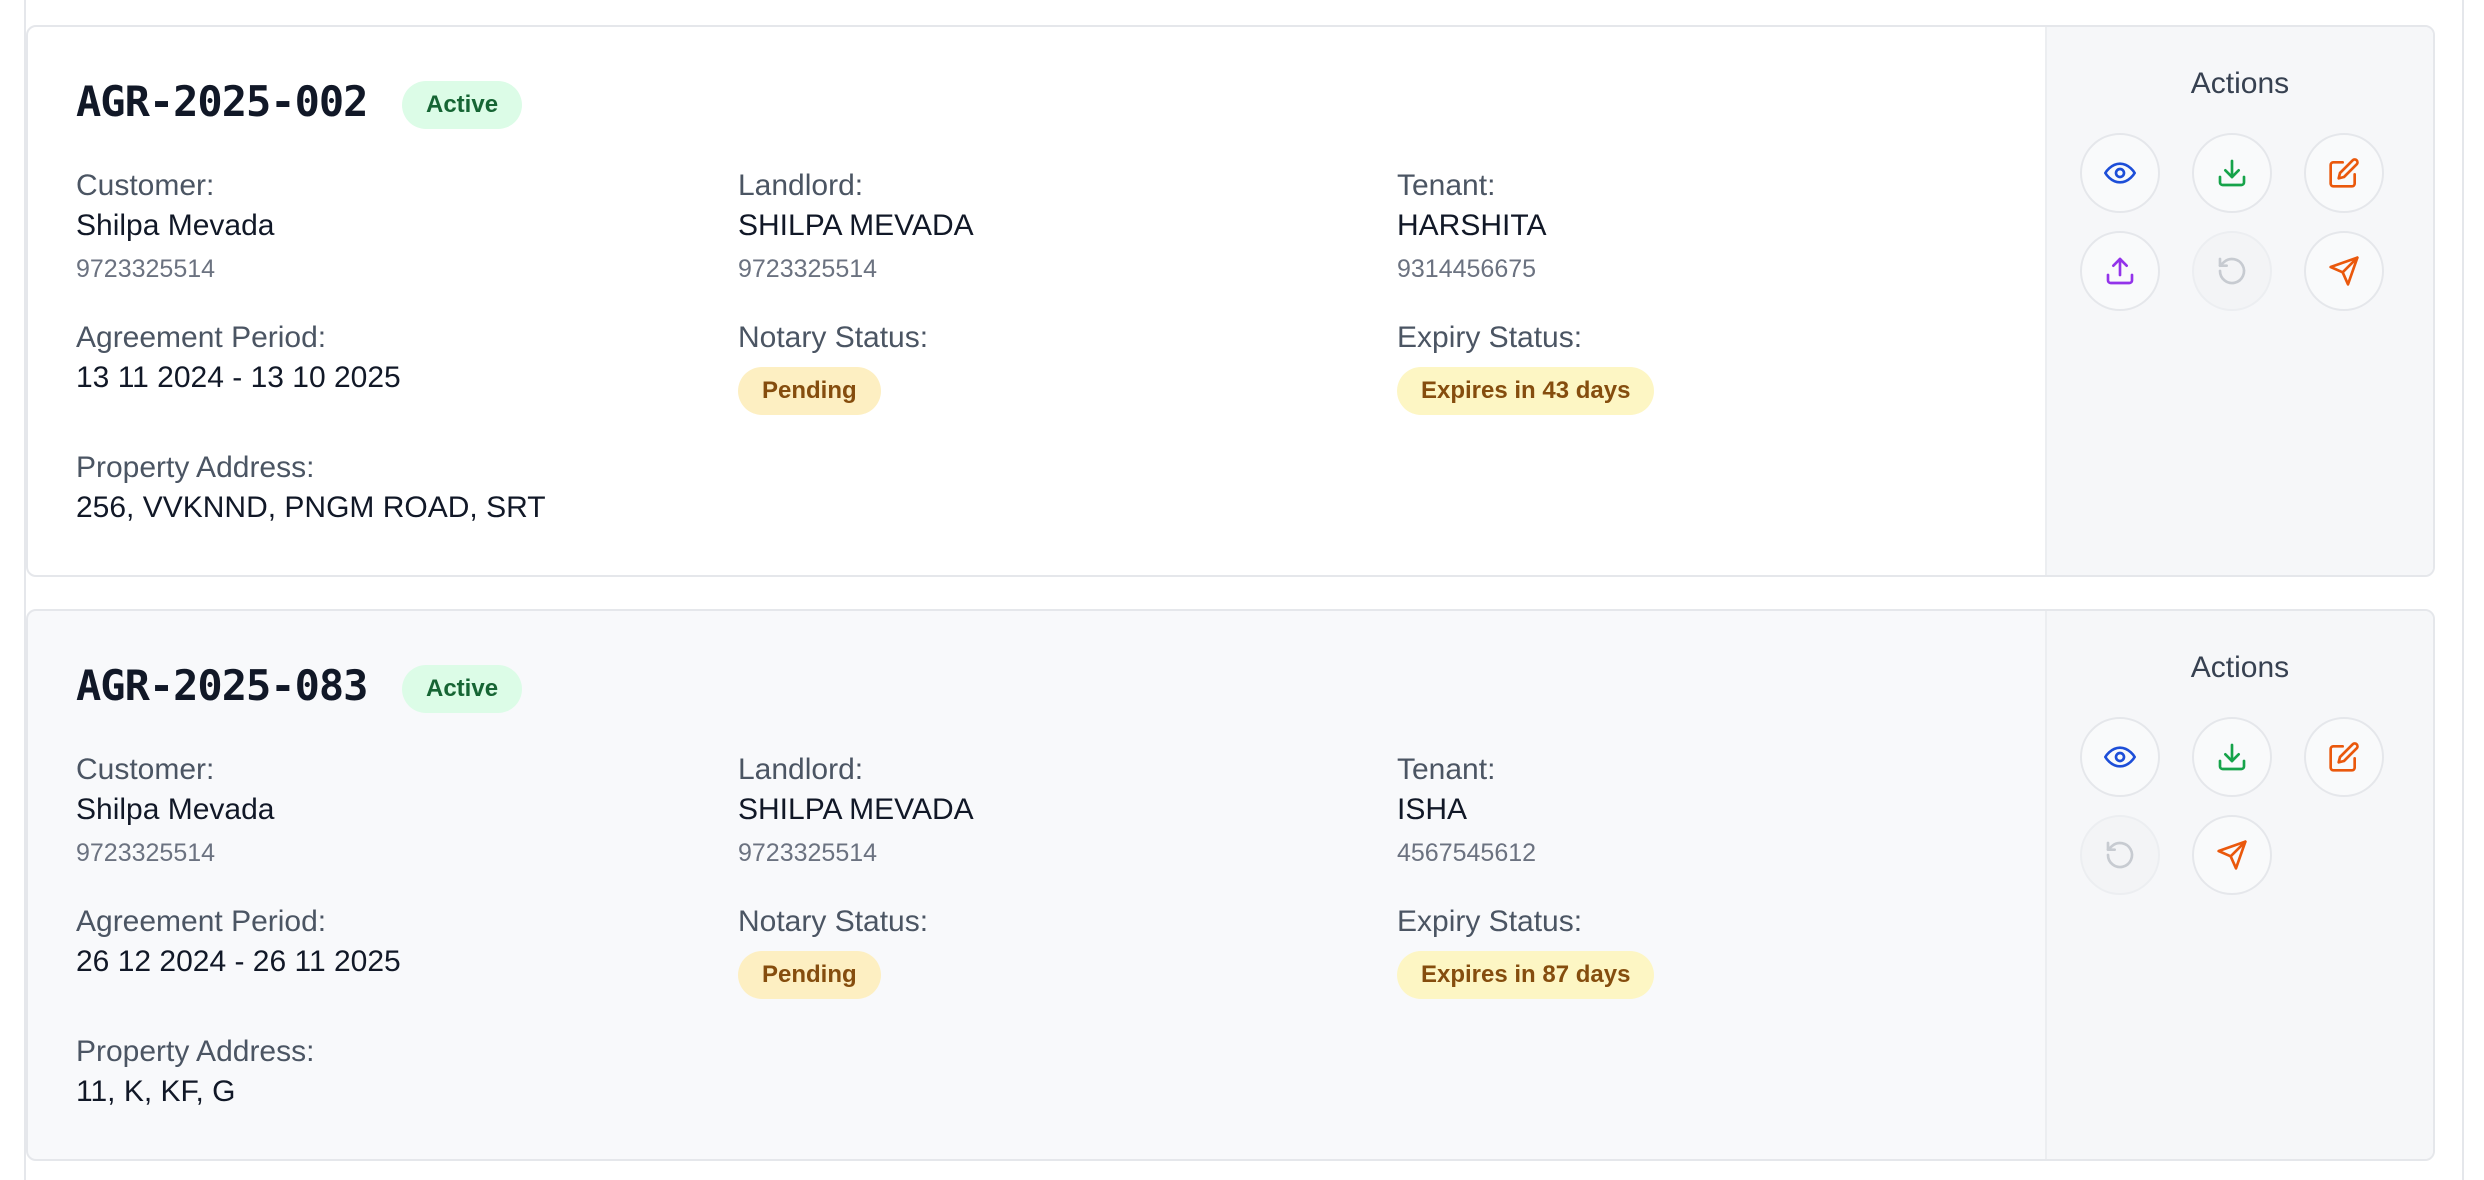 The width and height of the screenshot is (2484, 1180). Describe the element at coordinates (1432, 809) in the screenshot. I see `tenant-name: ISHA` at that location.